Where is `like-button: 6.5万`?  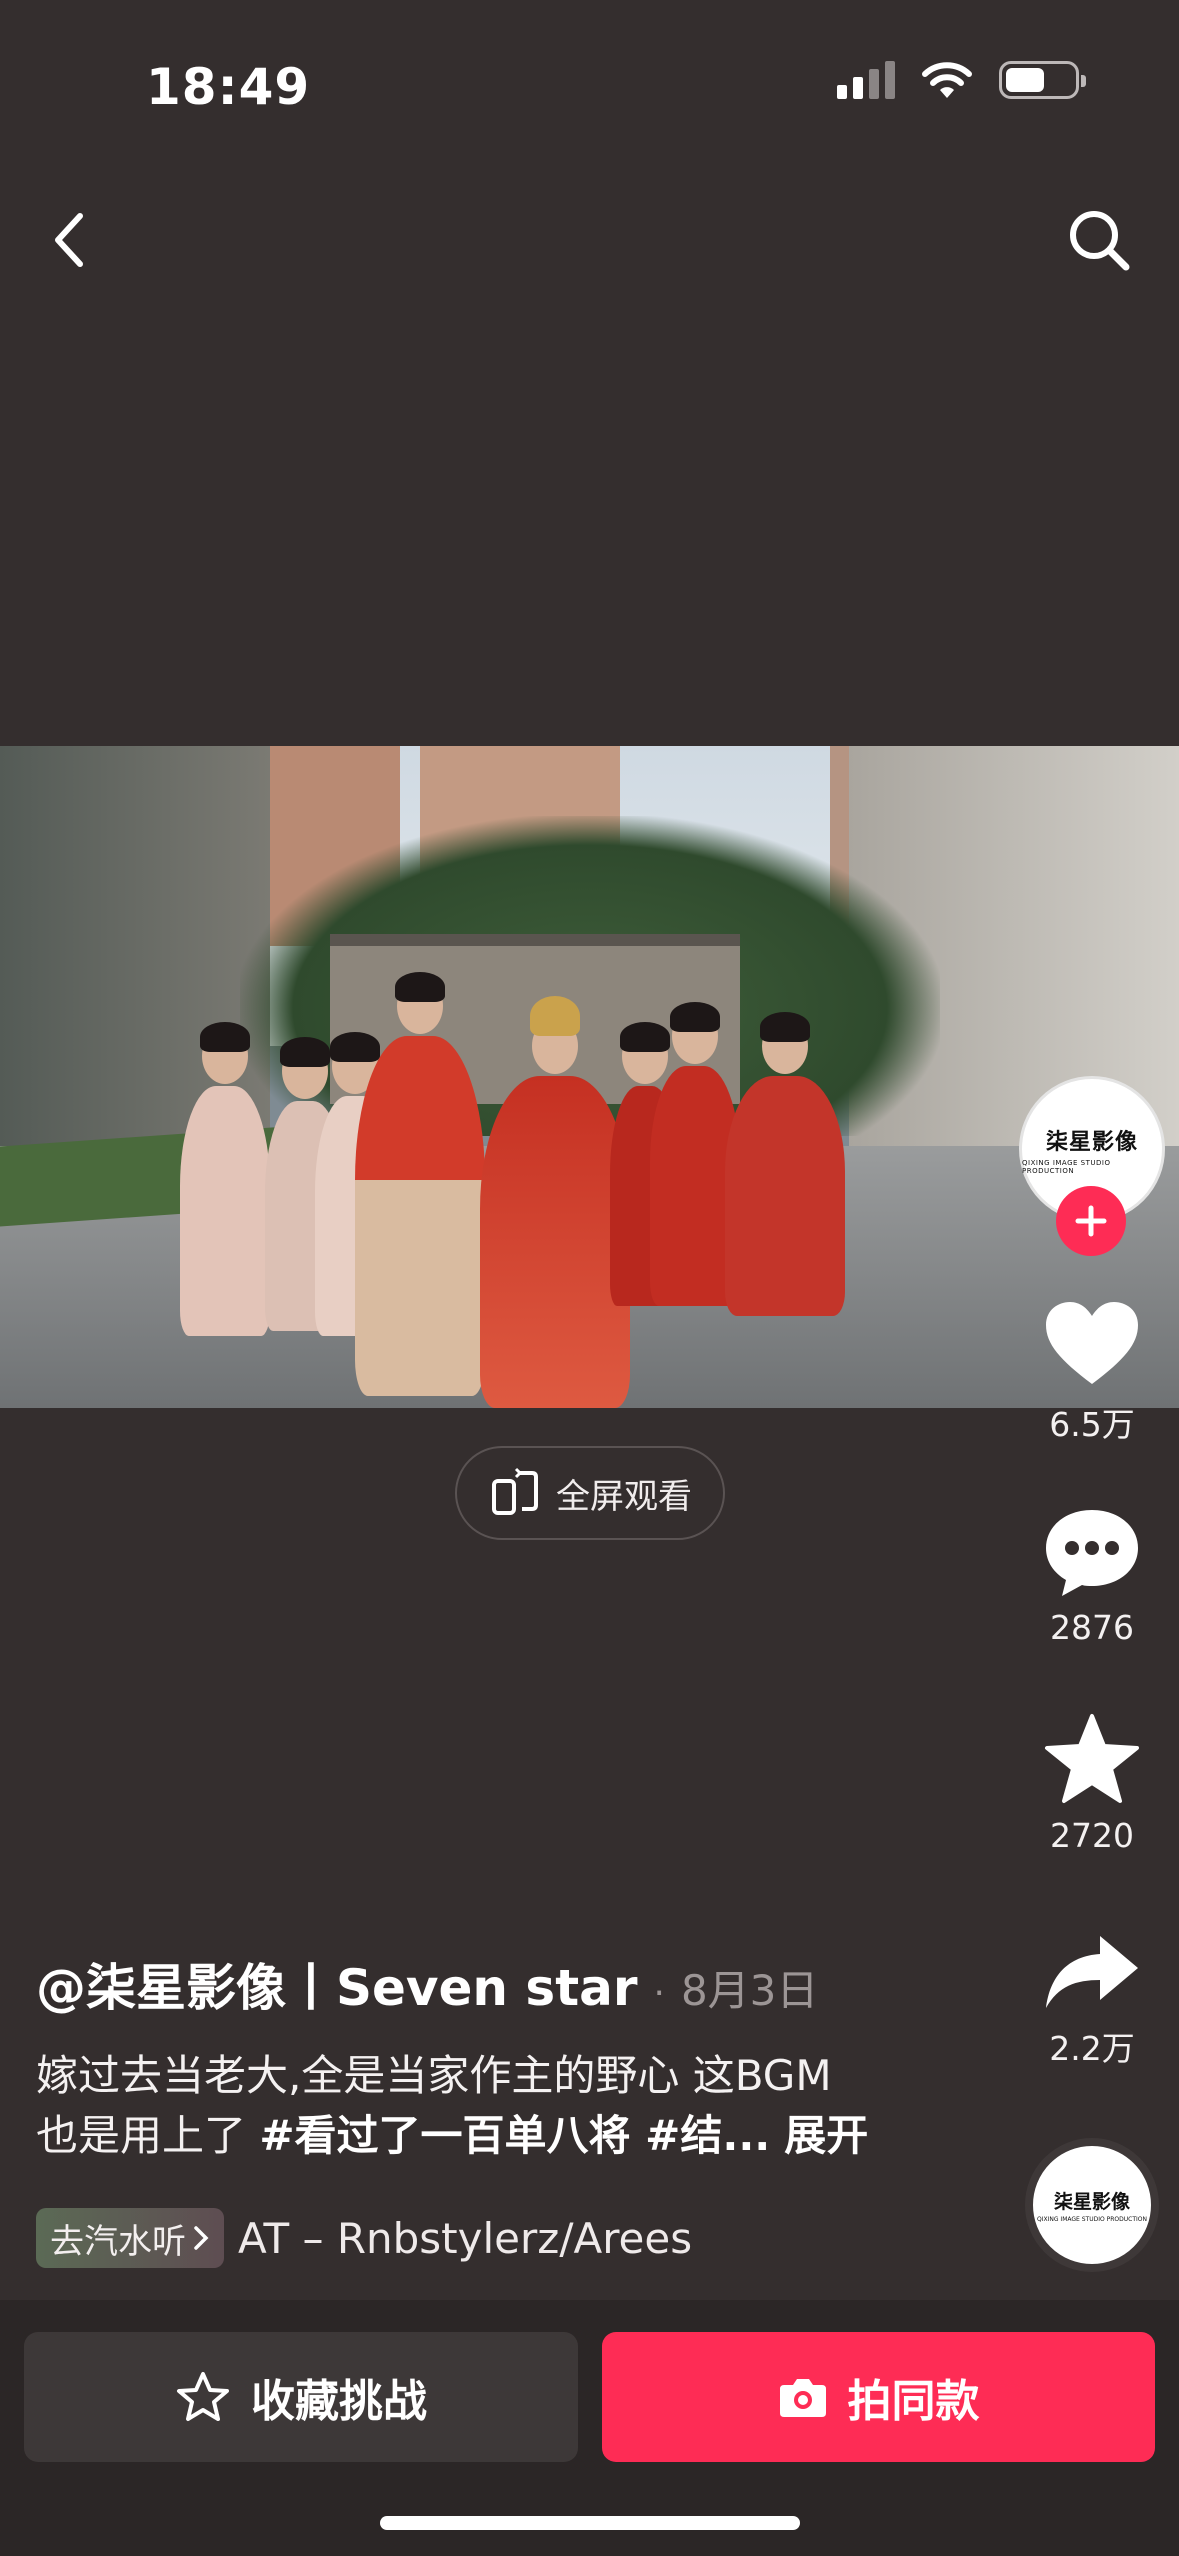 like-button: 6.5万 is located at coordinates (1092, 1372).